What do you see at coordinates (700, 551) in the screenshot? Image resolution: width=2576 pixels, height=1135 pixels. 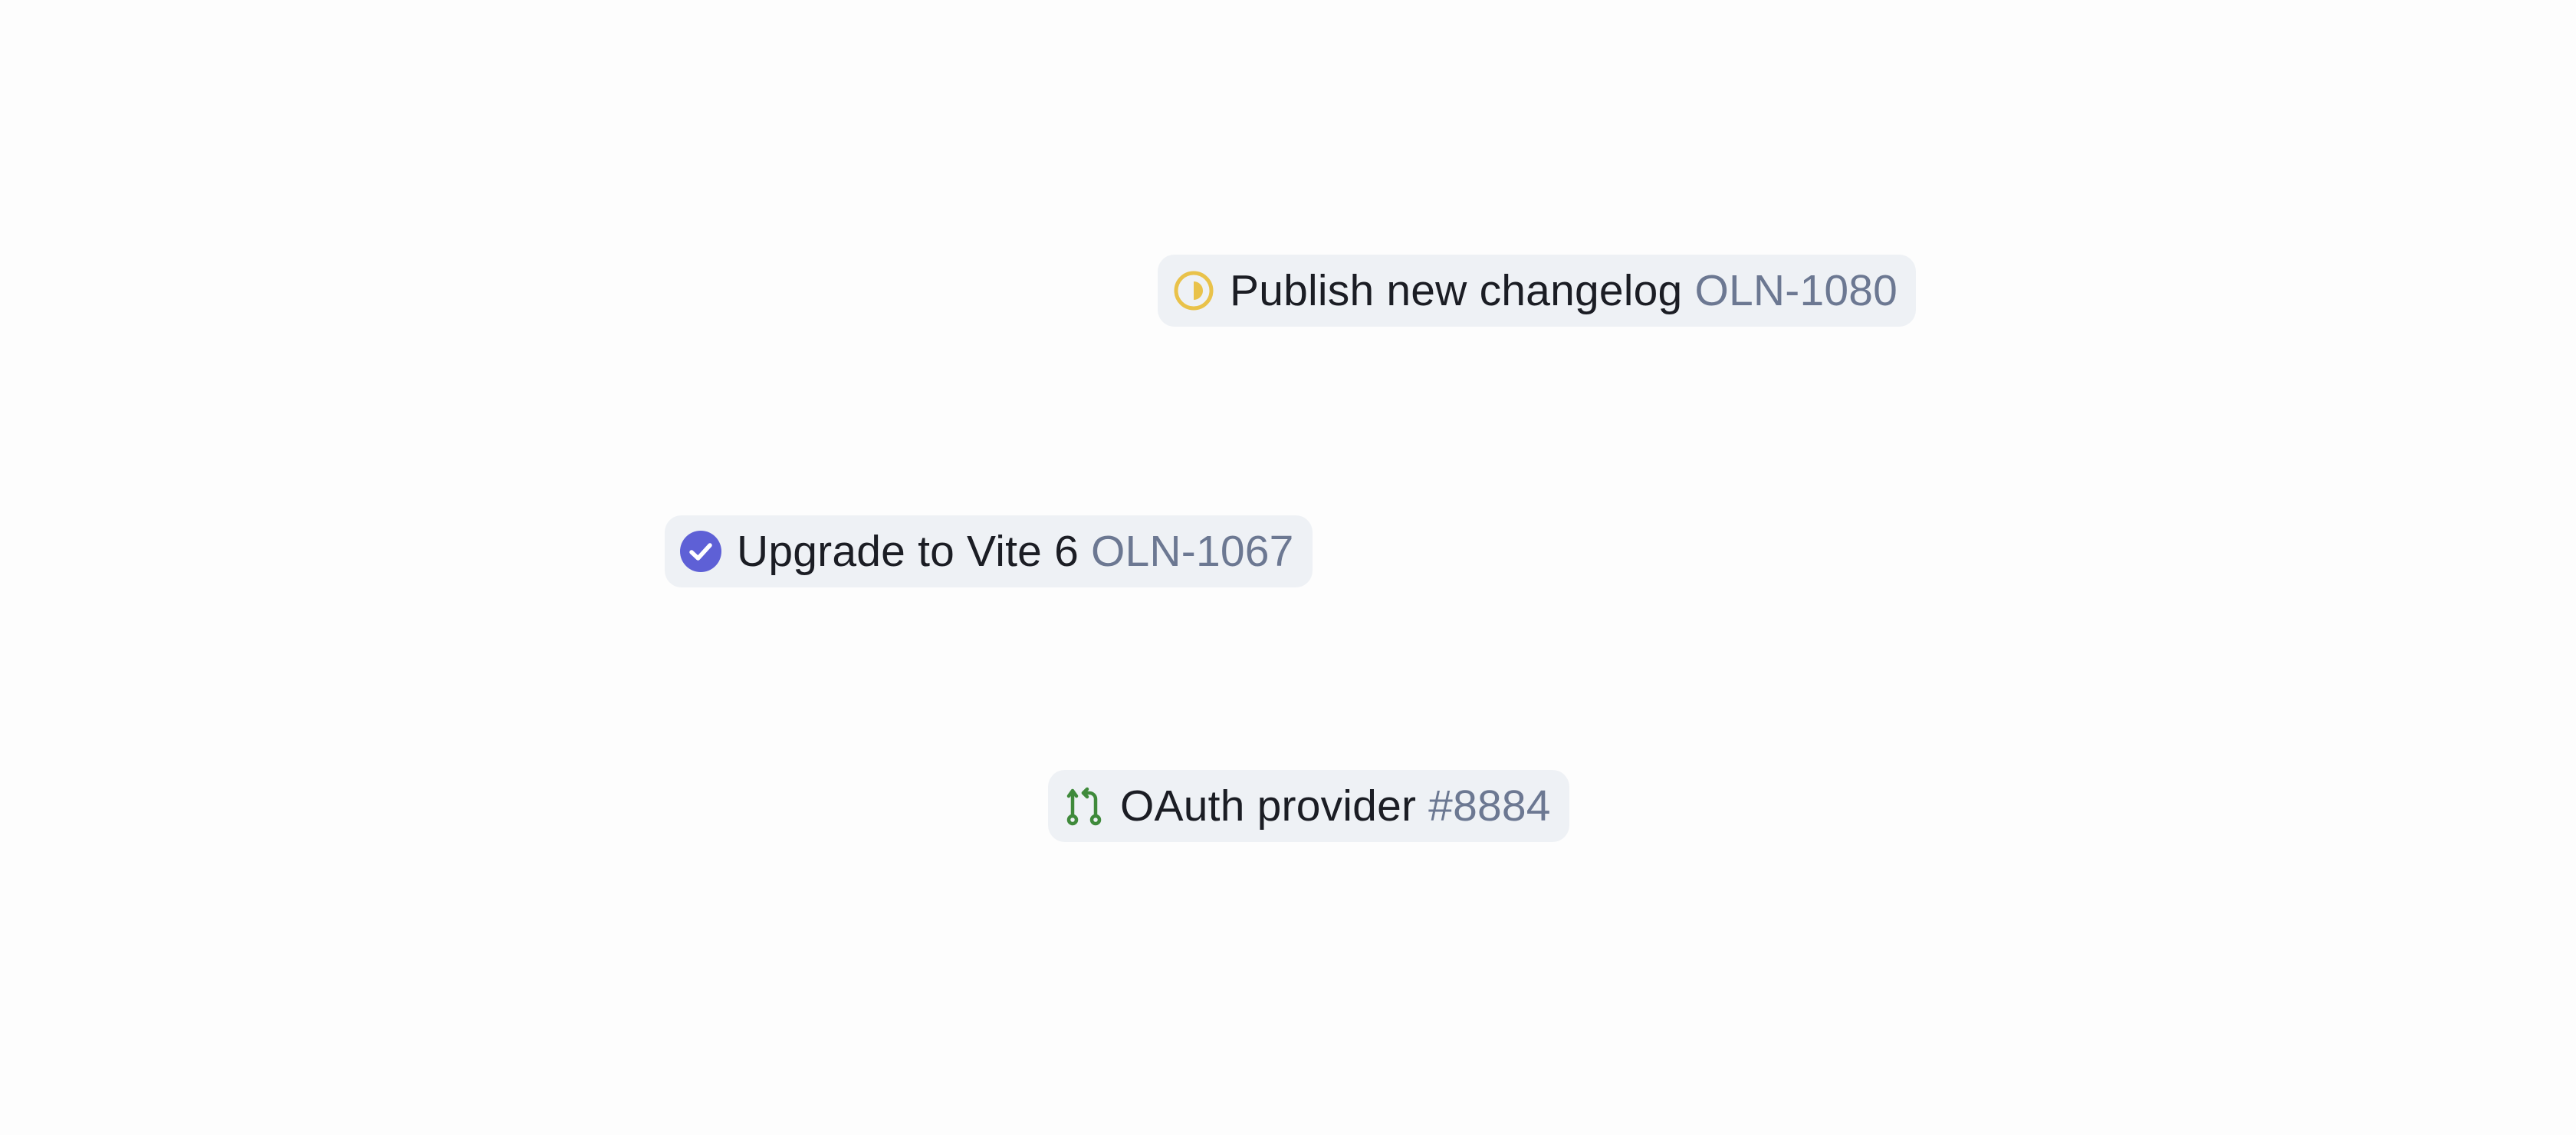 I see `done-check-icon` at bounding box center [700, 551].